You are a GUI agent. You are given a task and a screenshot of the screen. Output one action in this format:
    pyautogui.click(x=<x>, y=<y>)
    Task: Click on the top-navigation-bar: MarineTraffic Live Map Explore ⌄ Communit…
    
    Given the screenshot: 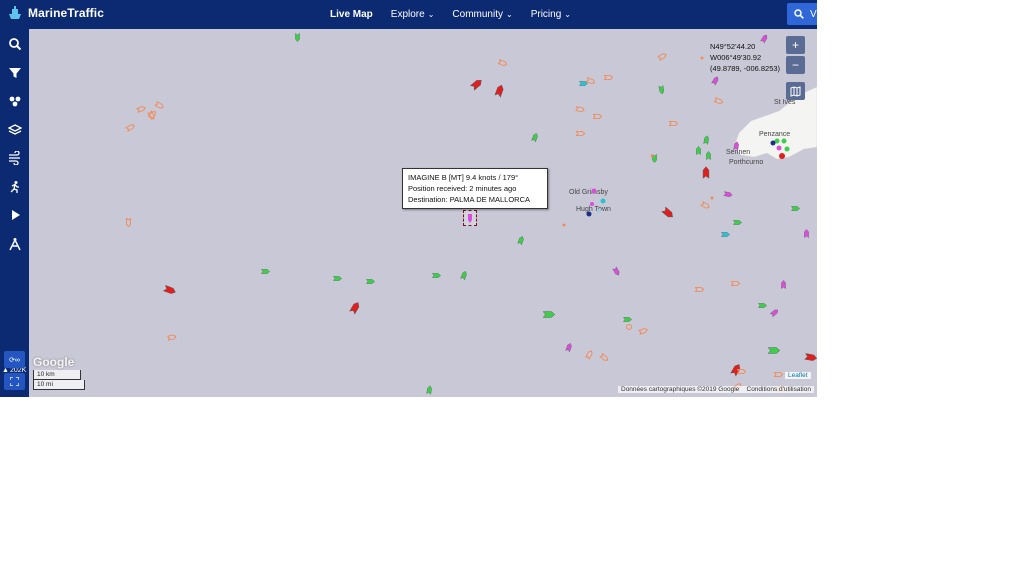 What is the action you would take?
    pyautogui.click(x=408, y=14)
    